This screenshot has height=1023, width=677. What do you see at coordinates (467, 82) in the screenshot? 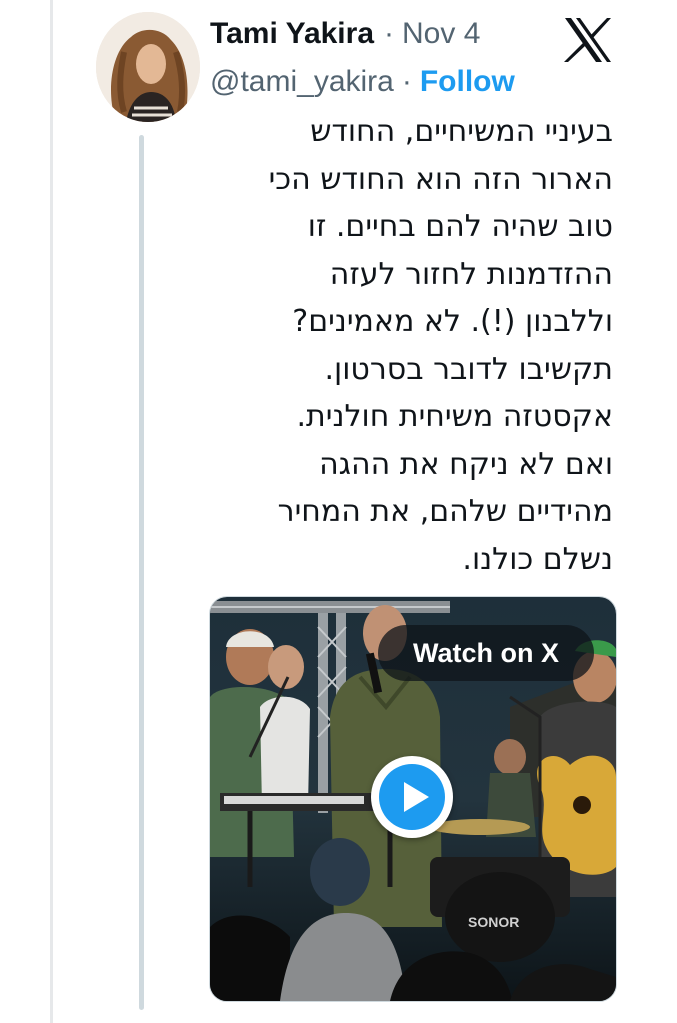
I see `follow-button: Follow` at bounding box center [467, 82].